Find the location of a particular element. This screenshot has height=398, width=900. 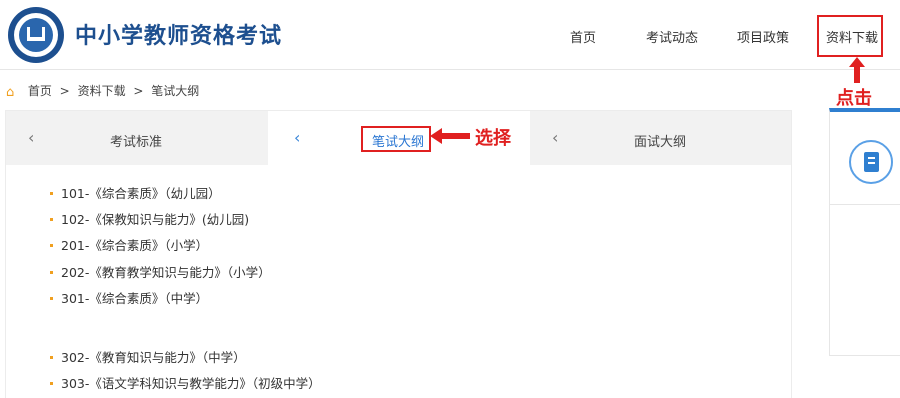

document-link: 301-《综合素质》（中学） is located at coordinates (134, 298).